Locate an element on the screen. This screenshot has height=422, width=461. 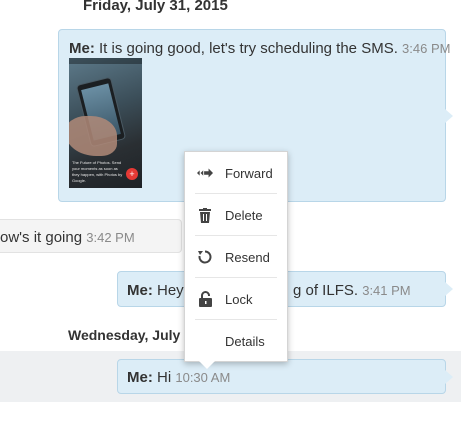
forward-icon is located at coordinates (205, 173).